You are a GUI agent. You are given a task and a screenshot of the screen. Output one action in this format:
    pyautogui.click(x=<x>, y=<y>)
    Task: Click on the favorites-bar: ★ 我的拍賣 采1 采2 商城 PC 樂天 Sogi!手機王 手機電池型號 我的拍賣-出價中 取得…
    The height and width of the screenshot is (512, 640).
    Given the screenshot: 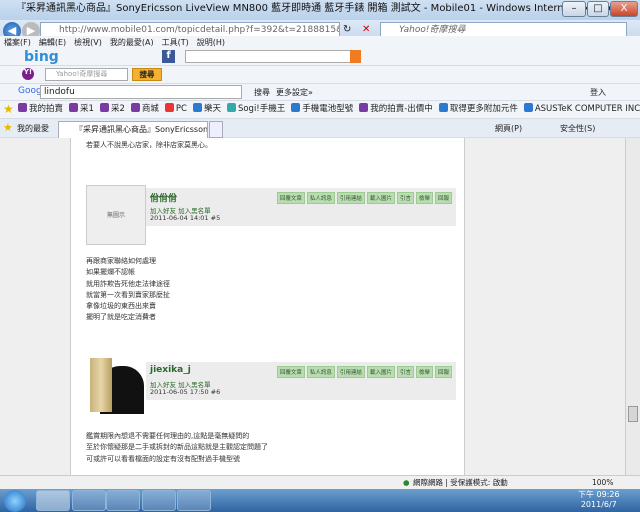 What is the action you would take?
    pyautogui.click(x=320, y=110)
    